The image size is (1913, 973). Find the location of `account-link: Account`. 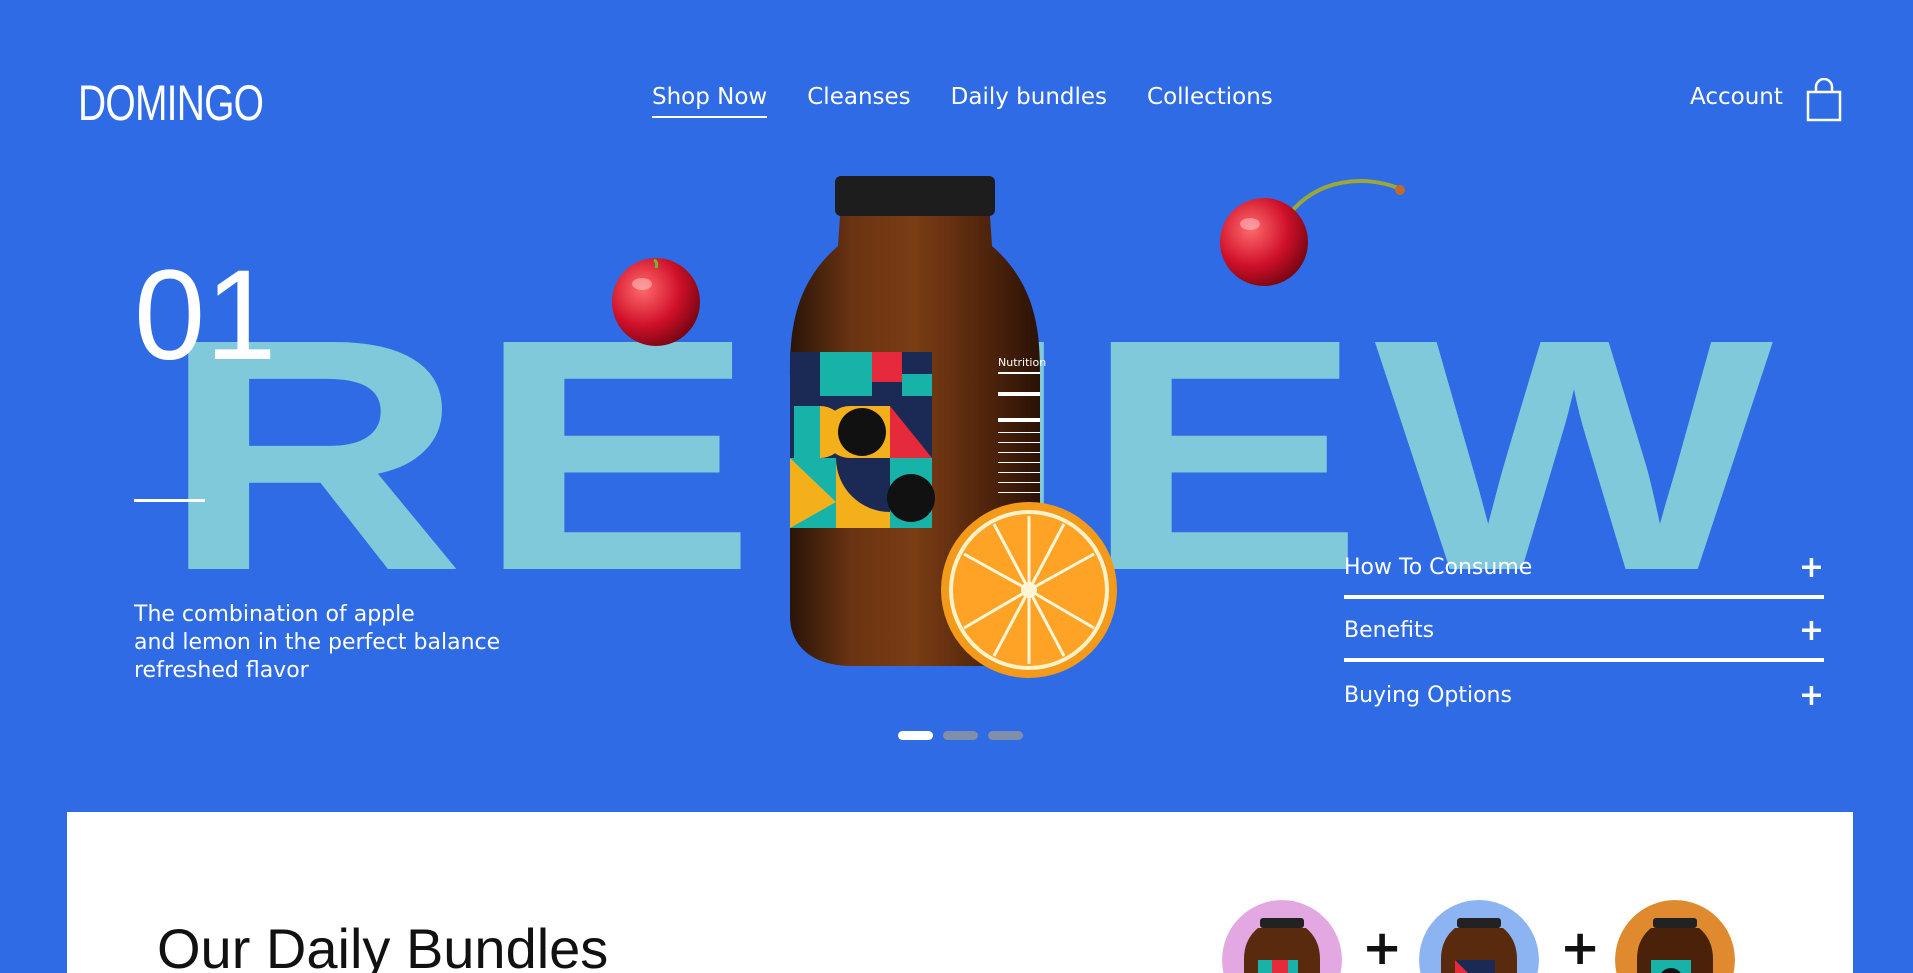

account-link: Account is located at coordinates (1736, 97).